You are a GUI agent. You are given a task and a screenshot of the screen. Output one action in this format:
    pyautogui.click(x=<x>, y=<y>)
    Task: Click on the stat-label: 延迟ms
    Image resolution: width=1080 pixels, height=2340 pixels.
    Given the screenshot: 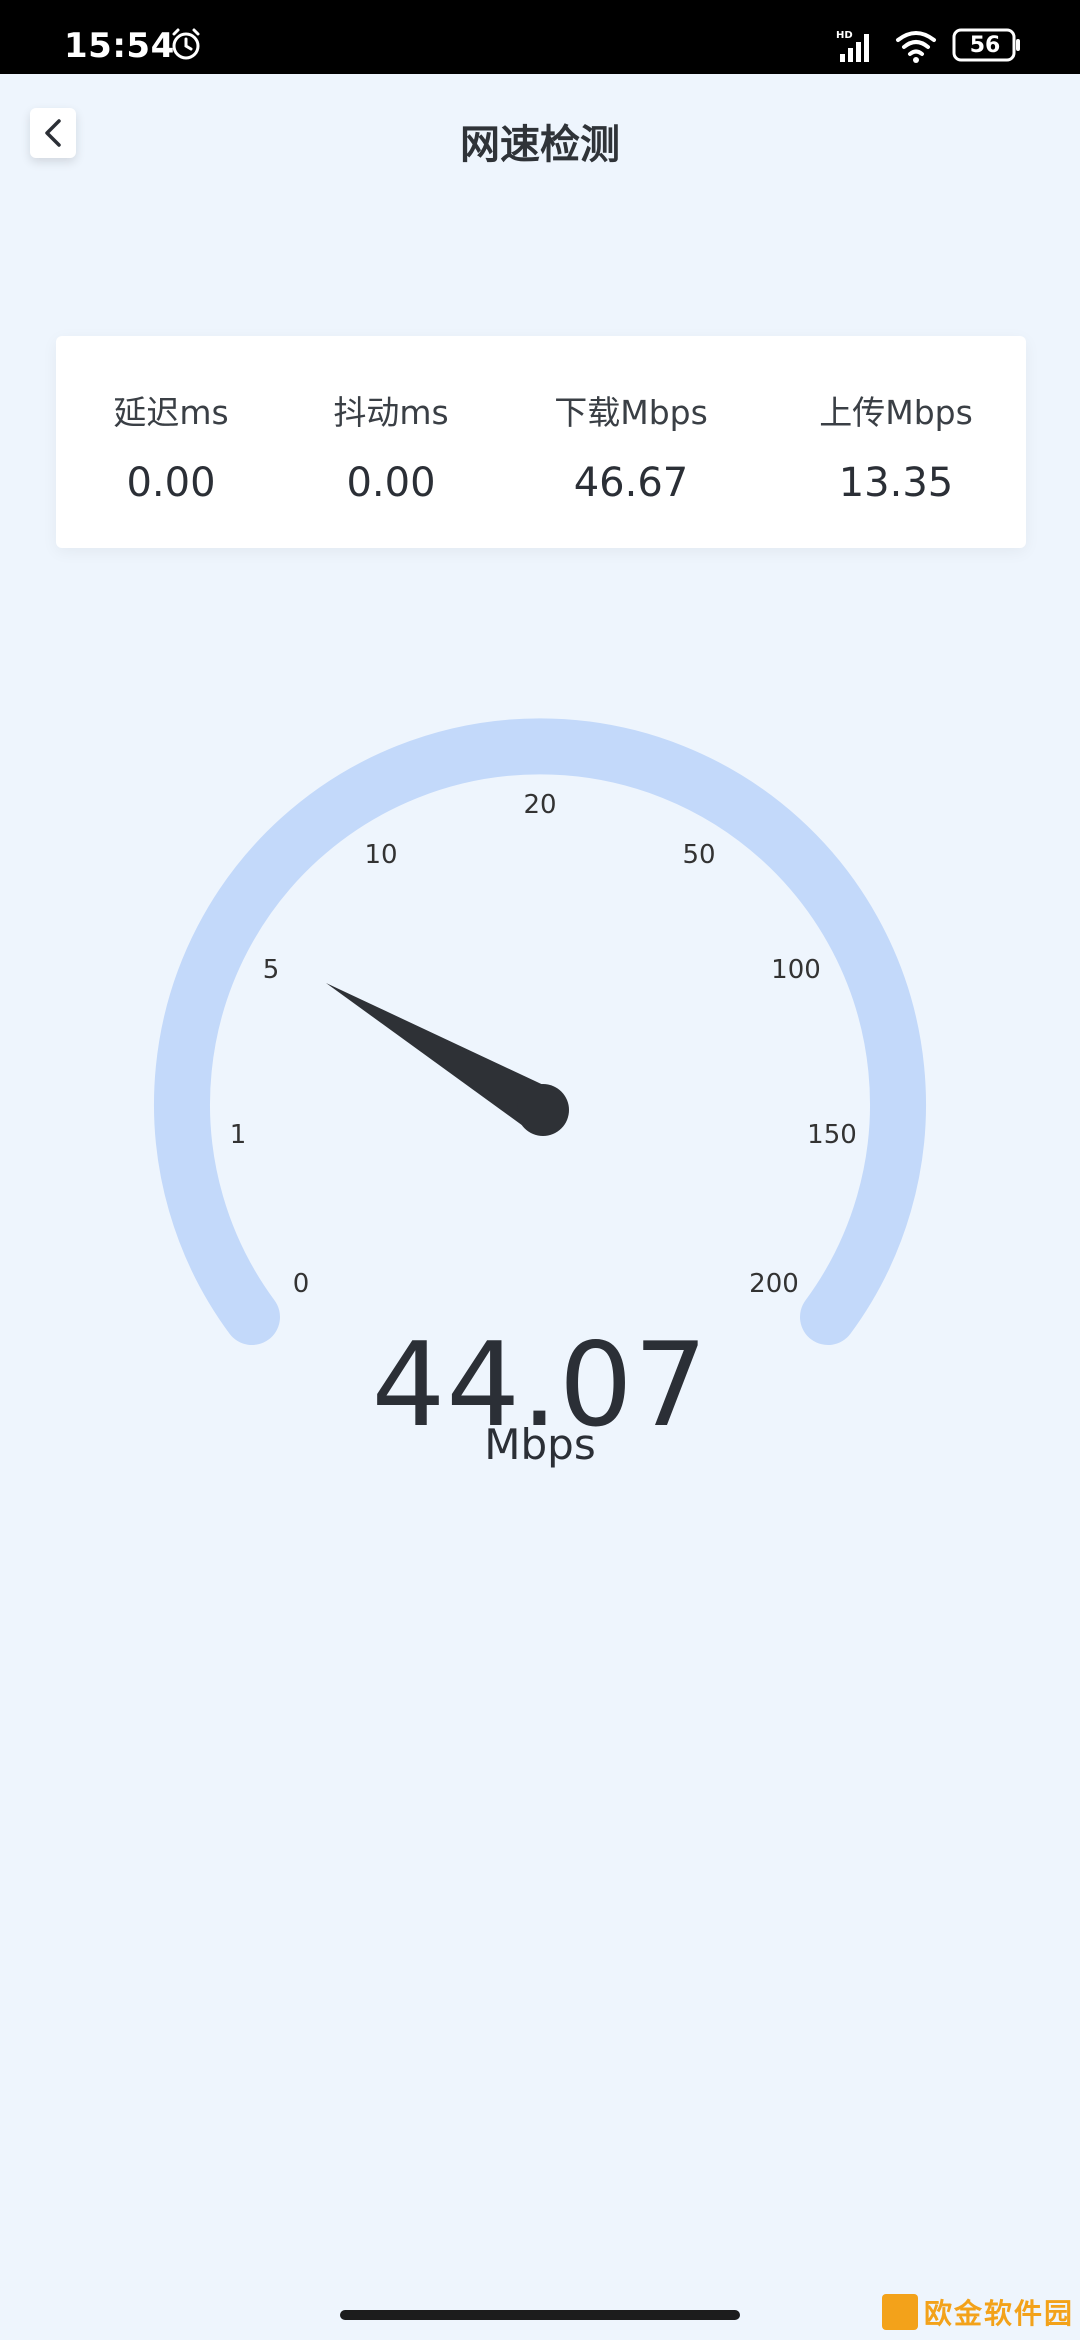 What is the action you would take?
    pyautogui.click(x=171, y=412)
    